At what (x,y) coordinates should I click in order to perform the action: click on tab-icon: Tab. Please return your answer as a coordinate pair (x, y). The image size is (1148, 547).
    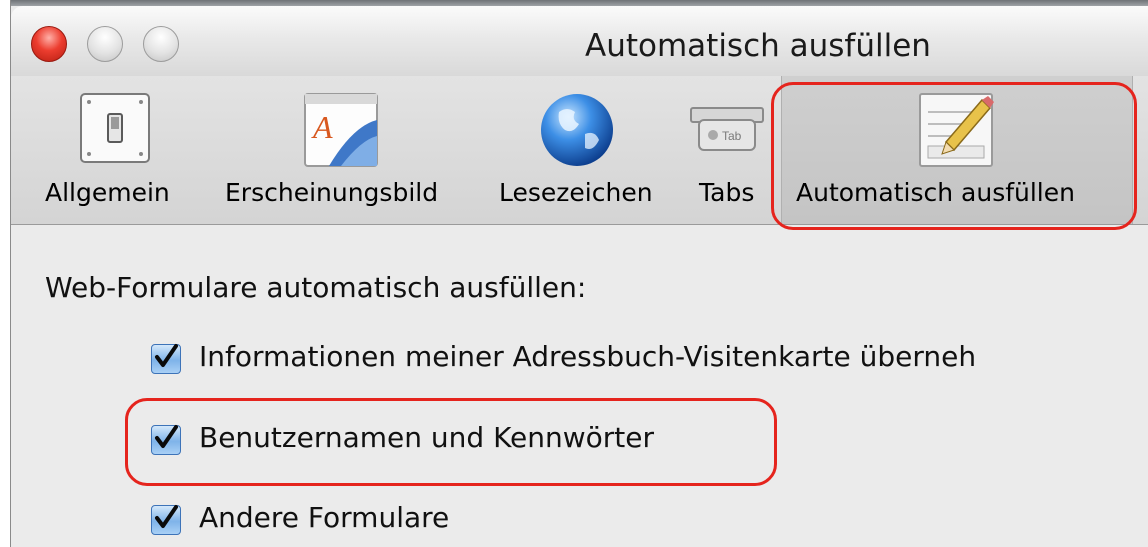
    Looking at the image, I should click on (727, 129).